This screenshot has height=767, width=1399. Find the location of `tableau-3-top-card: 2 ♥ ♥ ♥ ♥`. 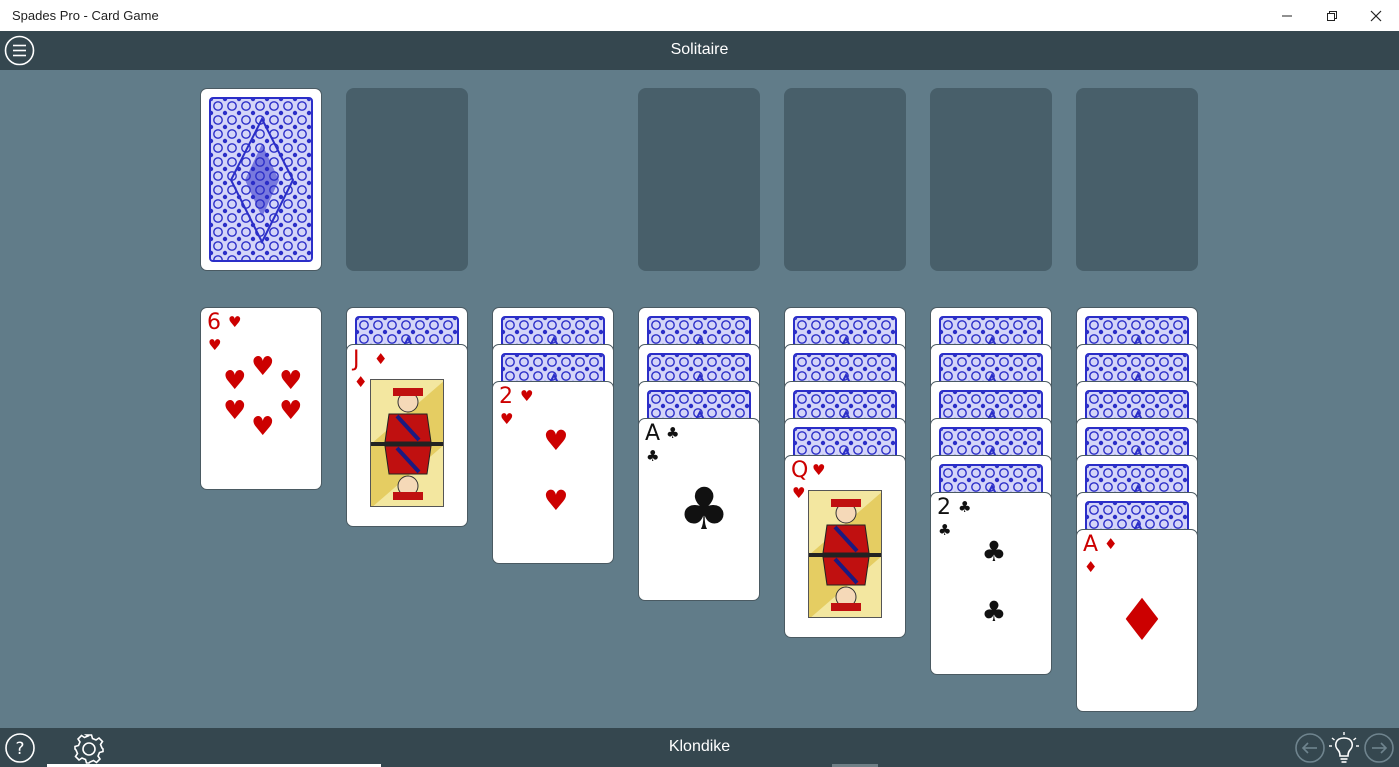

tableau-3-top-card: 2 ♥ ♥ ♥ ♥ is located at coordinates (553, 472).